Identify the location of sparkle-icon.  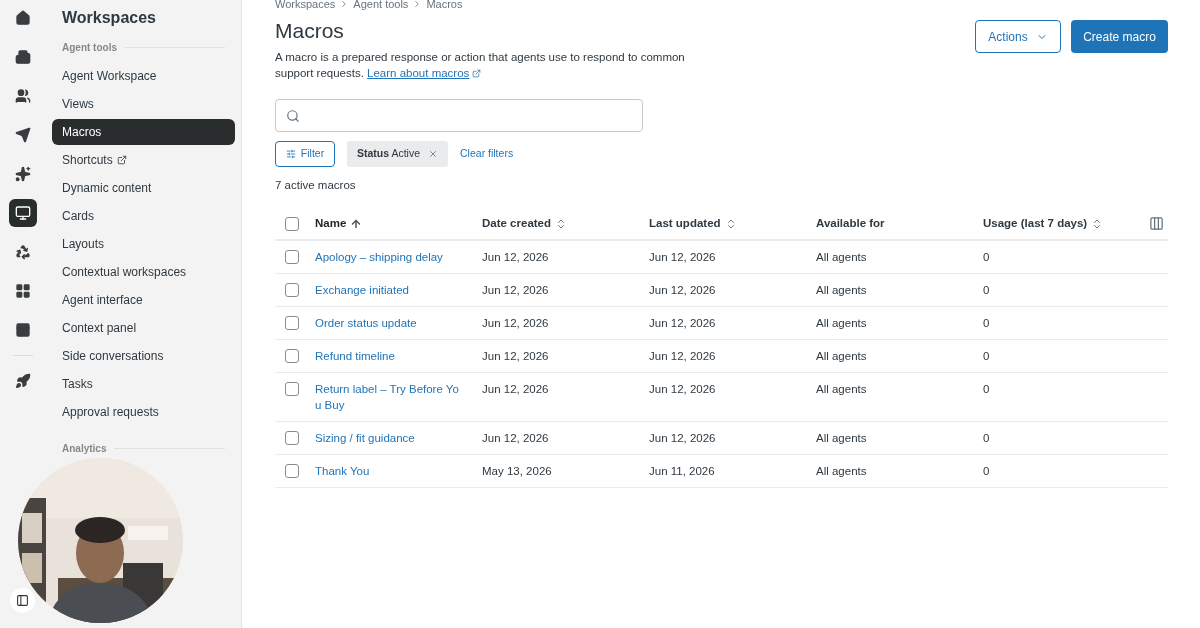
(23, 174).